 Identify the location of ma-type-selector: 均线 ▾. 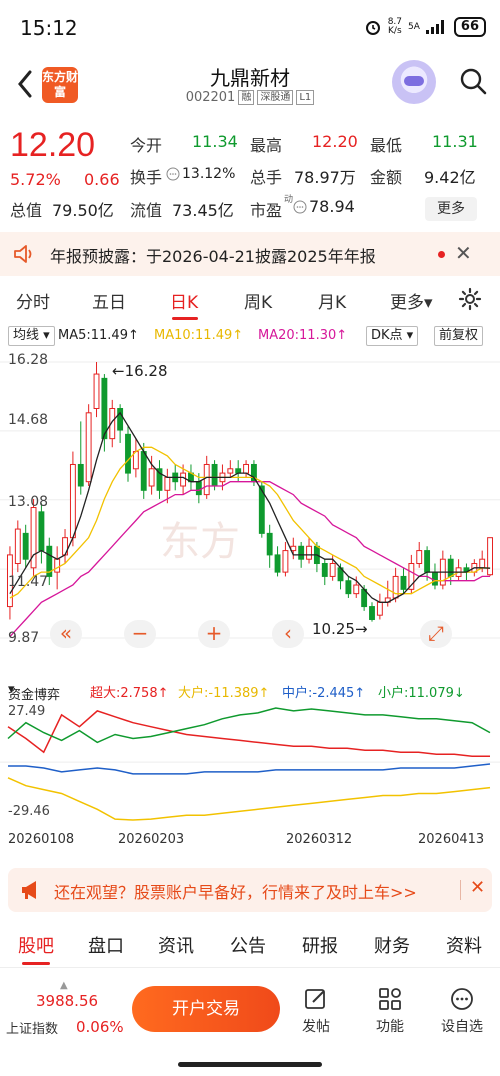
(31, 336).